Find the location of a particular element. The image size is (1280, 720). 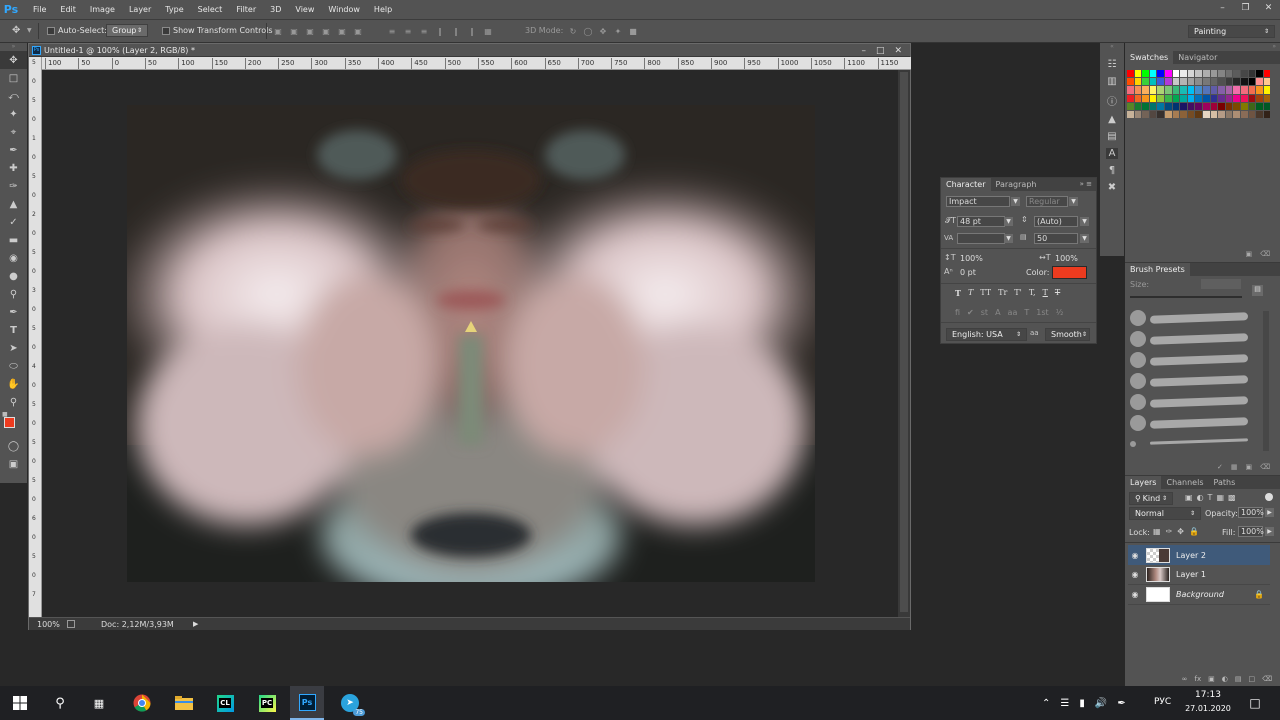

move-tool-icon: ✥ is located at coordinates (16, 30).